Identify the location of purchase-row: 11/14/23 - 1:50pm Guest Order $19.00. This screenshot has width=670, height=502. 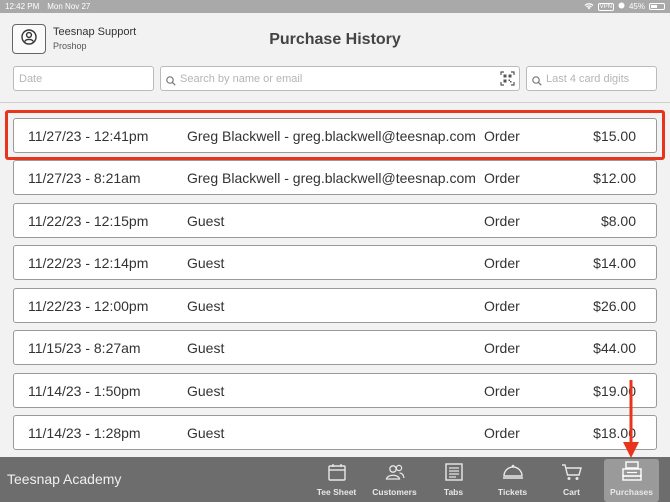
(335, 390).